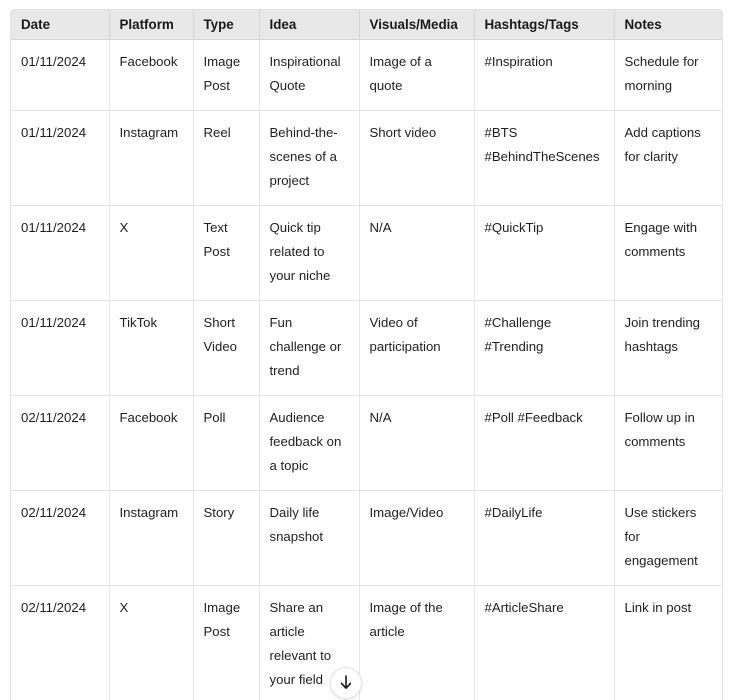  What do you see at coordinates (226, 158) in the screenshot?
I see `cell-type: Reel` at bounding box center [226, 158].